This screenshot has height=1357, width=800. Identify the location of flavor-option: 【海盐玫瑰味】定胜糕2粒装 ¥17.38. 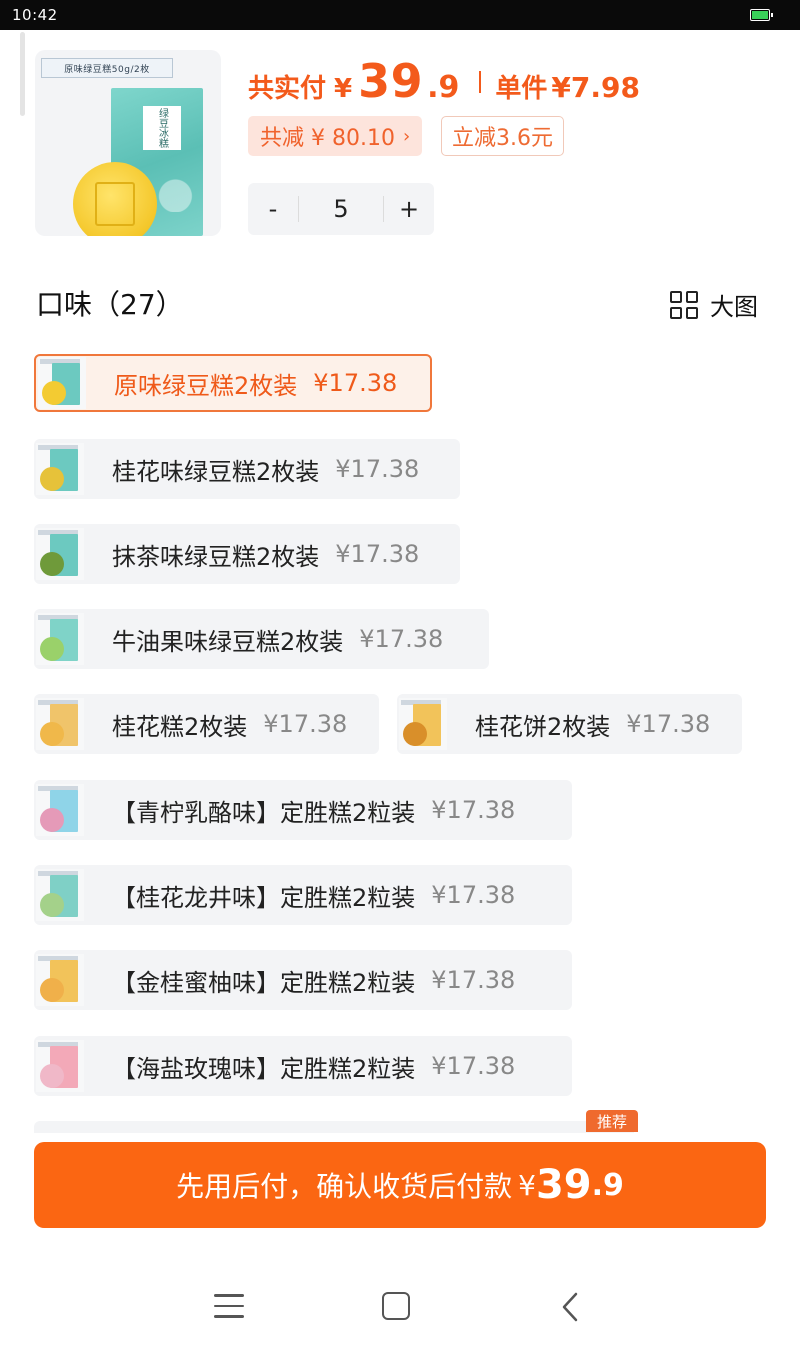
(303, 1066).